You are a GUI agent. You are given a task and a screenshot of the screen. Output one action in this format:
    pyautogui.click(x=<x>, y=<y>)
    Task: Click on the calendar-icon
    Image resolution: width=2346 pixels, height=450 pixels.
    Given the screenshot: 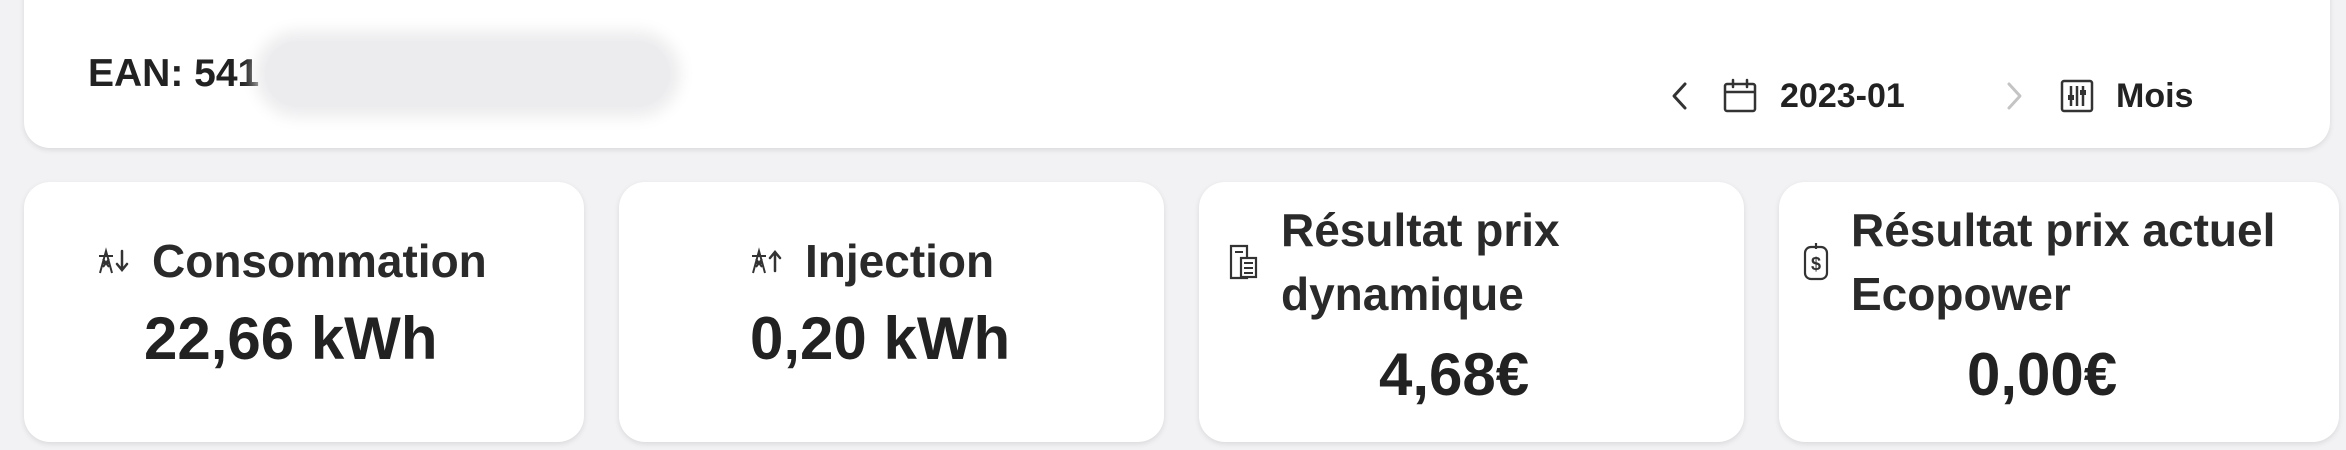 What is the action you would take?
    pyautogui.click(x=1740, y=96)
    